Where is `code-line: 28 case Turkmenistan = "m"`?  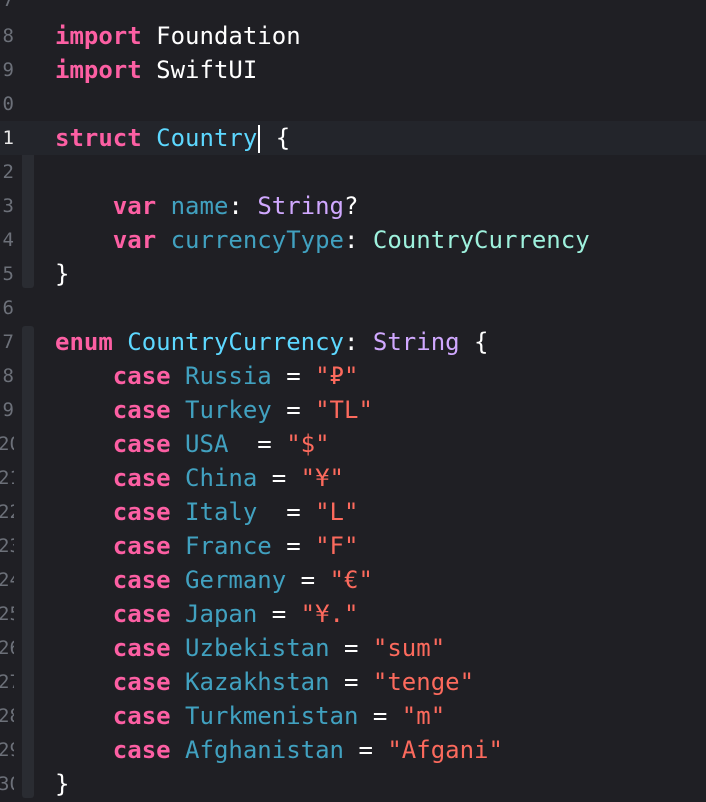 code-line: 28 case Turkmenistan = "m" is located at coordinates (353, 716).